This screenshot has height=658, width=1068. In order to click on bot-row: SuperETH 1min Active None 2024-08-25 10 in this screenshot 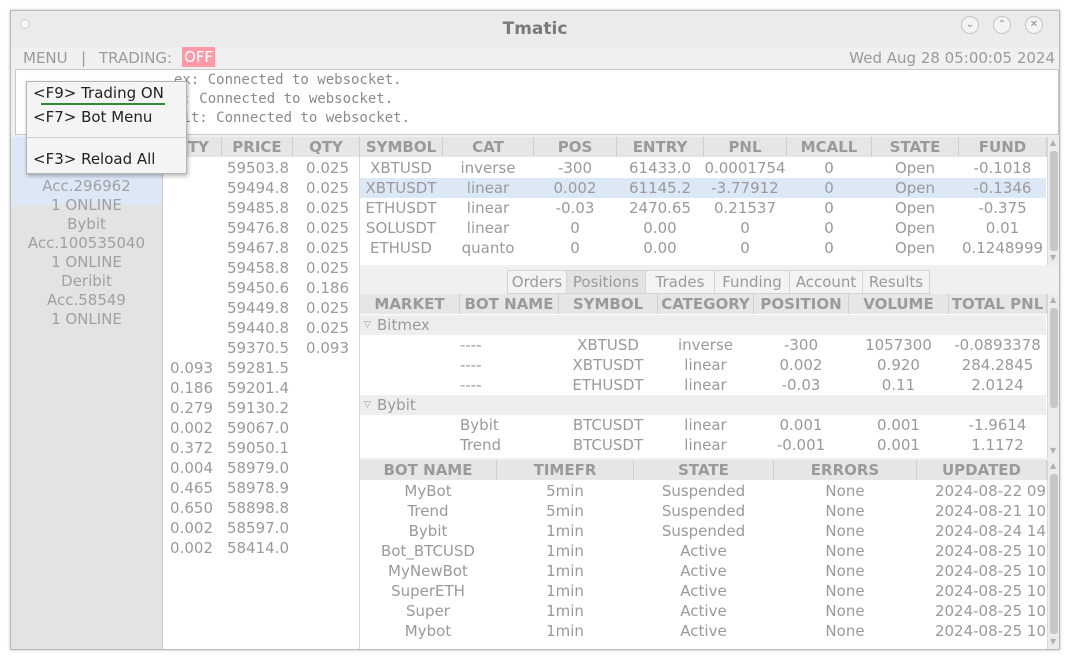, I will do `click(703, 591)`.